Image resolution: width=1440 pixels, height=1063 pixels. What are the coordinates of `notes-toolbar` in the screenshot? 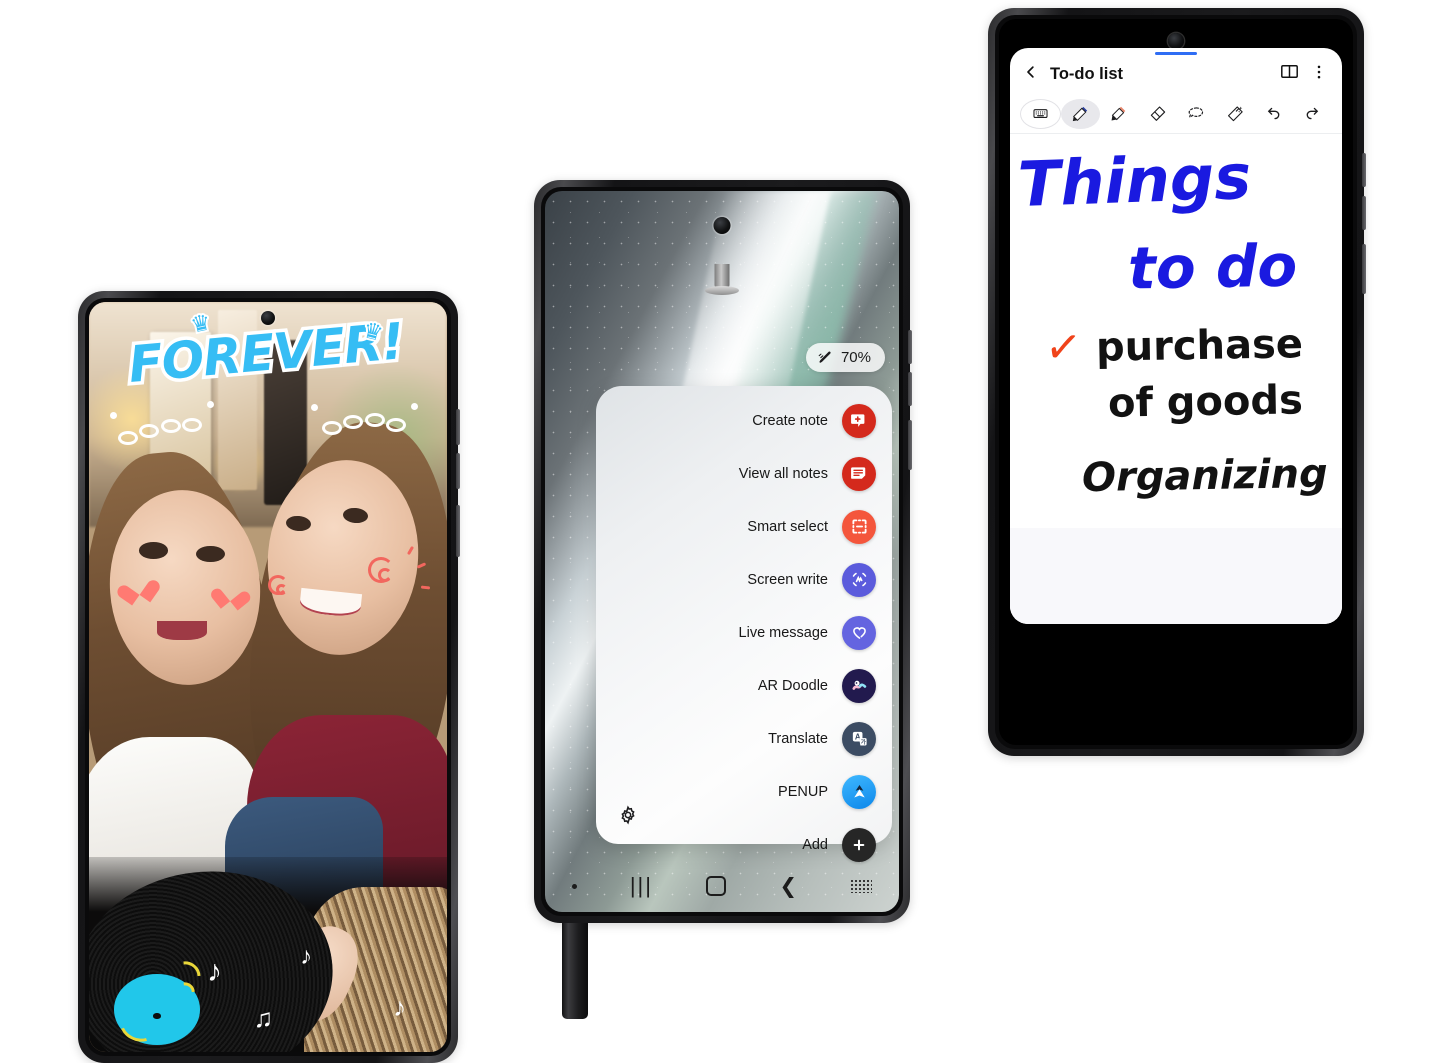 It's located at (1176, 114).